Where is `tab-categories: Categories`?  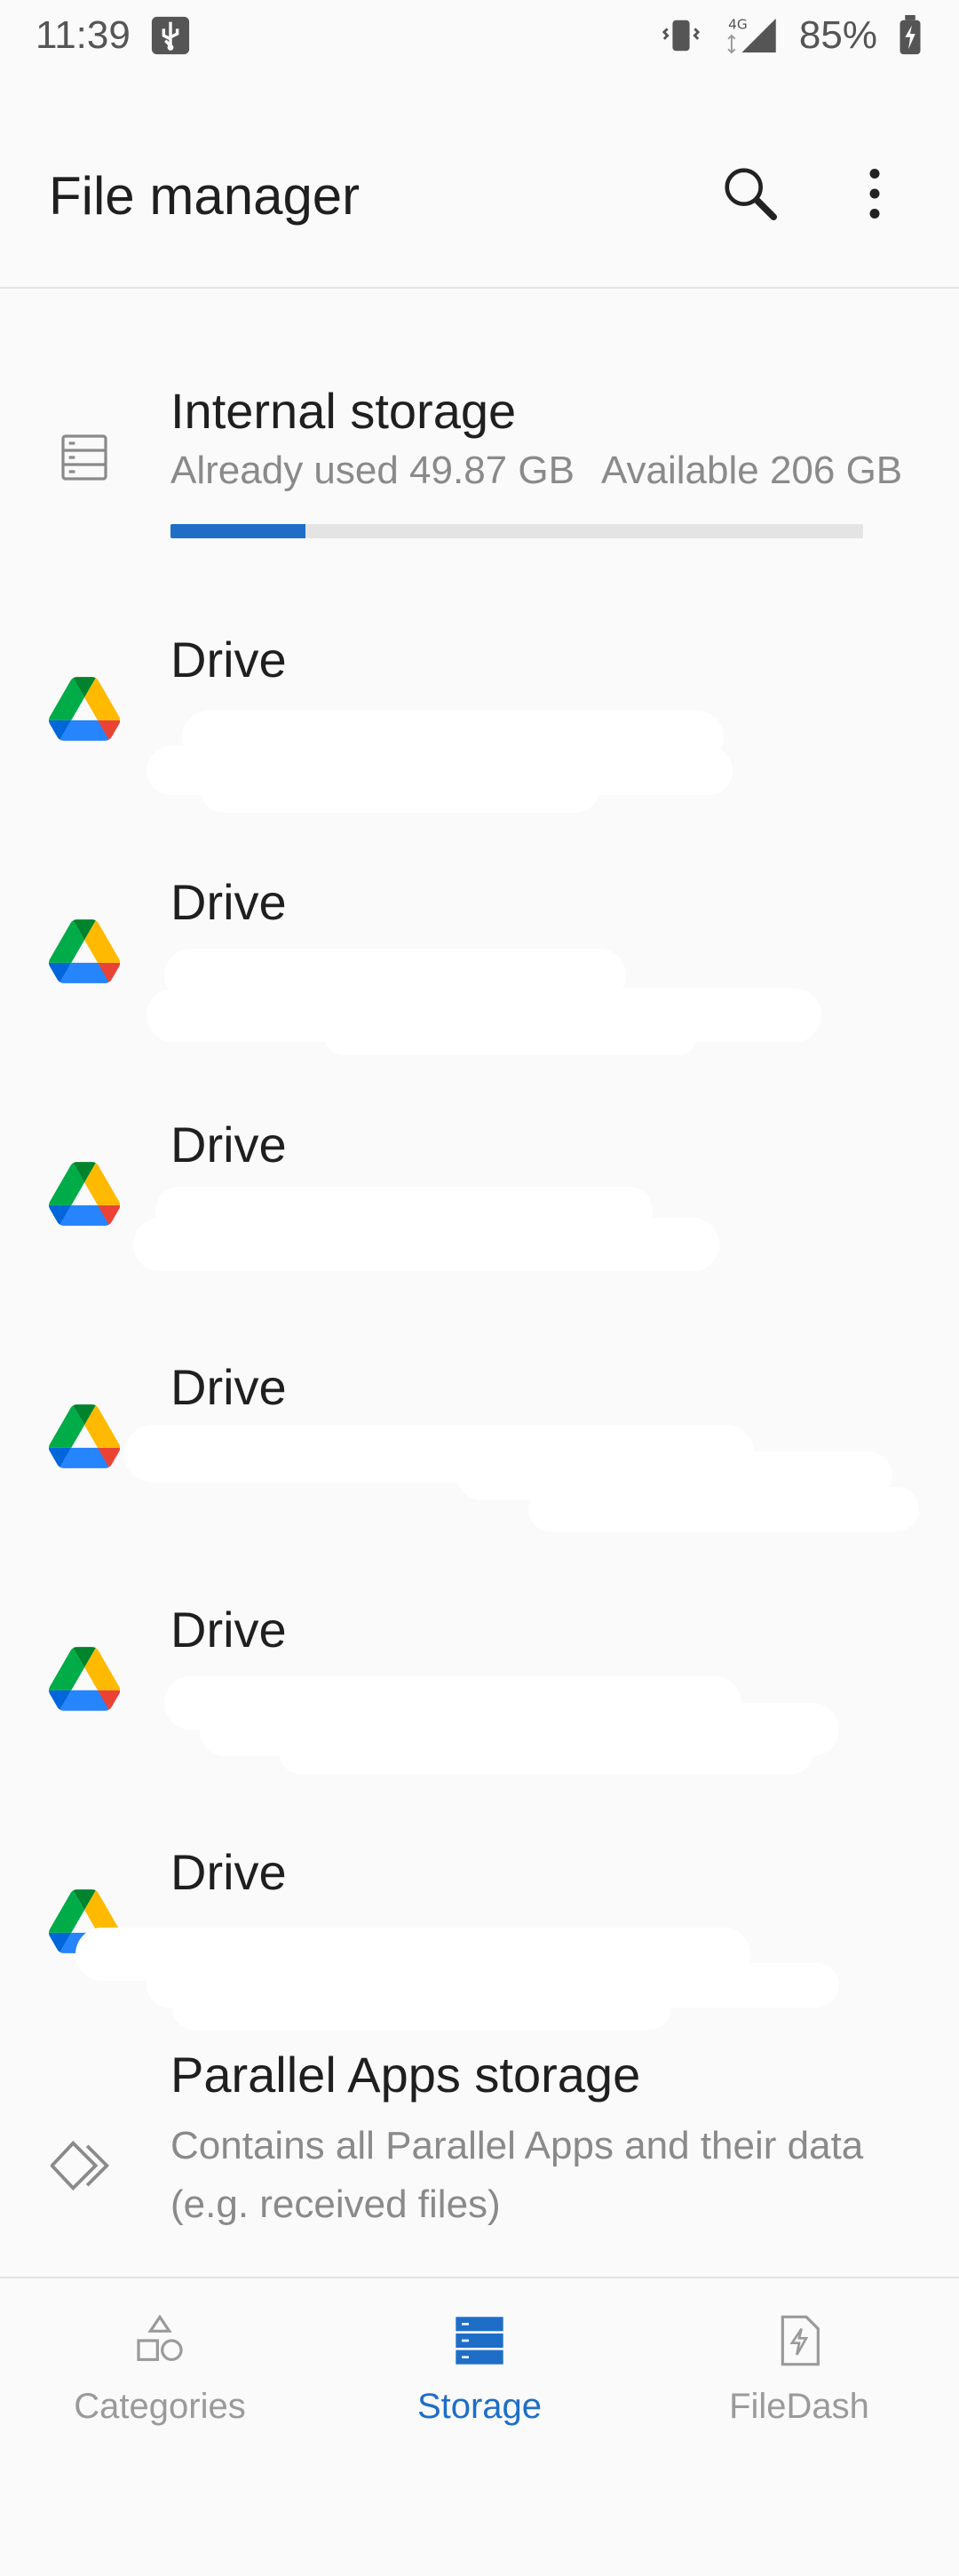
tab-categories: Categories is located at coordinates (160, 2367).